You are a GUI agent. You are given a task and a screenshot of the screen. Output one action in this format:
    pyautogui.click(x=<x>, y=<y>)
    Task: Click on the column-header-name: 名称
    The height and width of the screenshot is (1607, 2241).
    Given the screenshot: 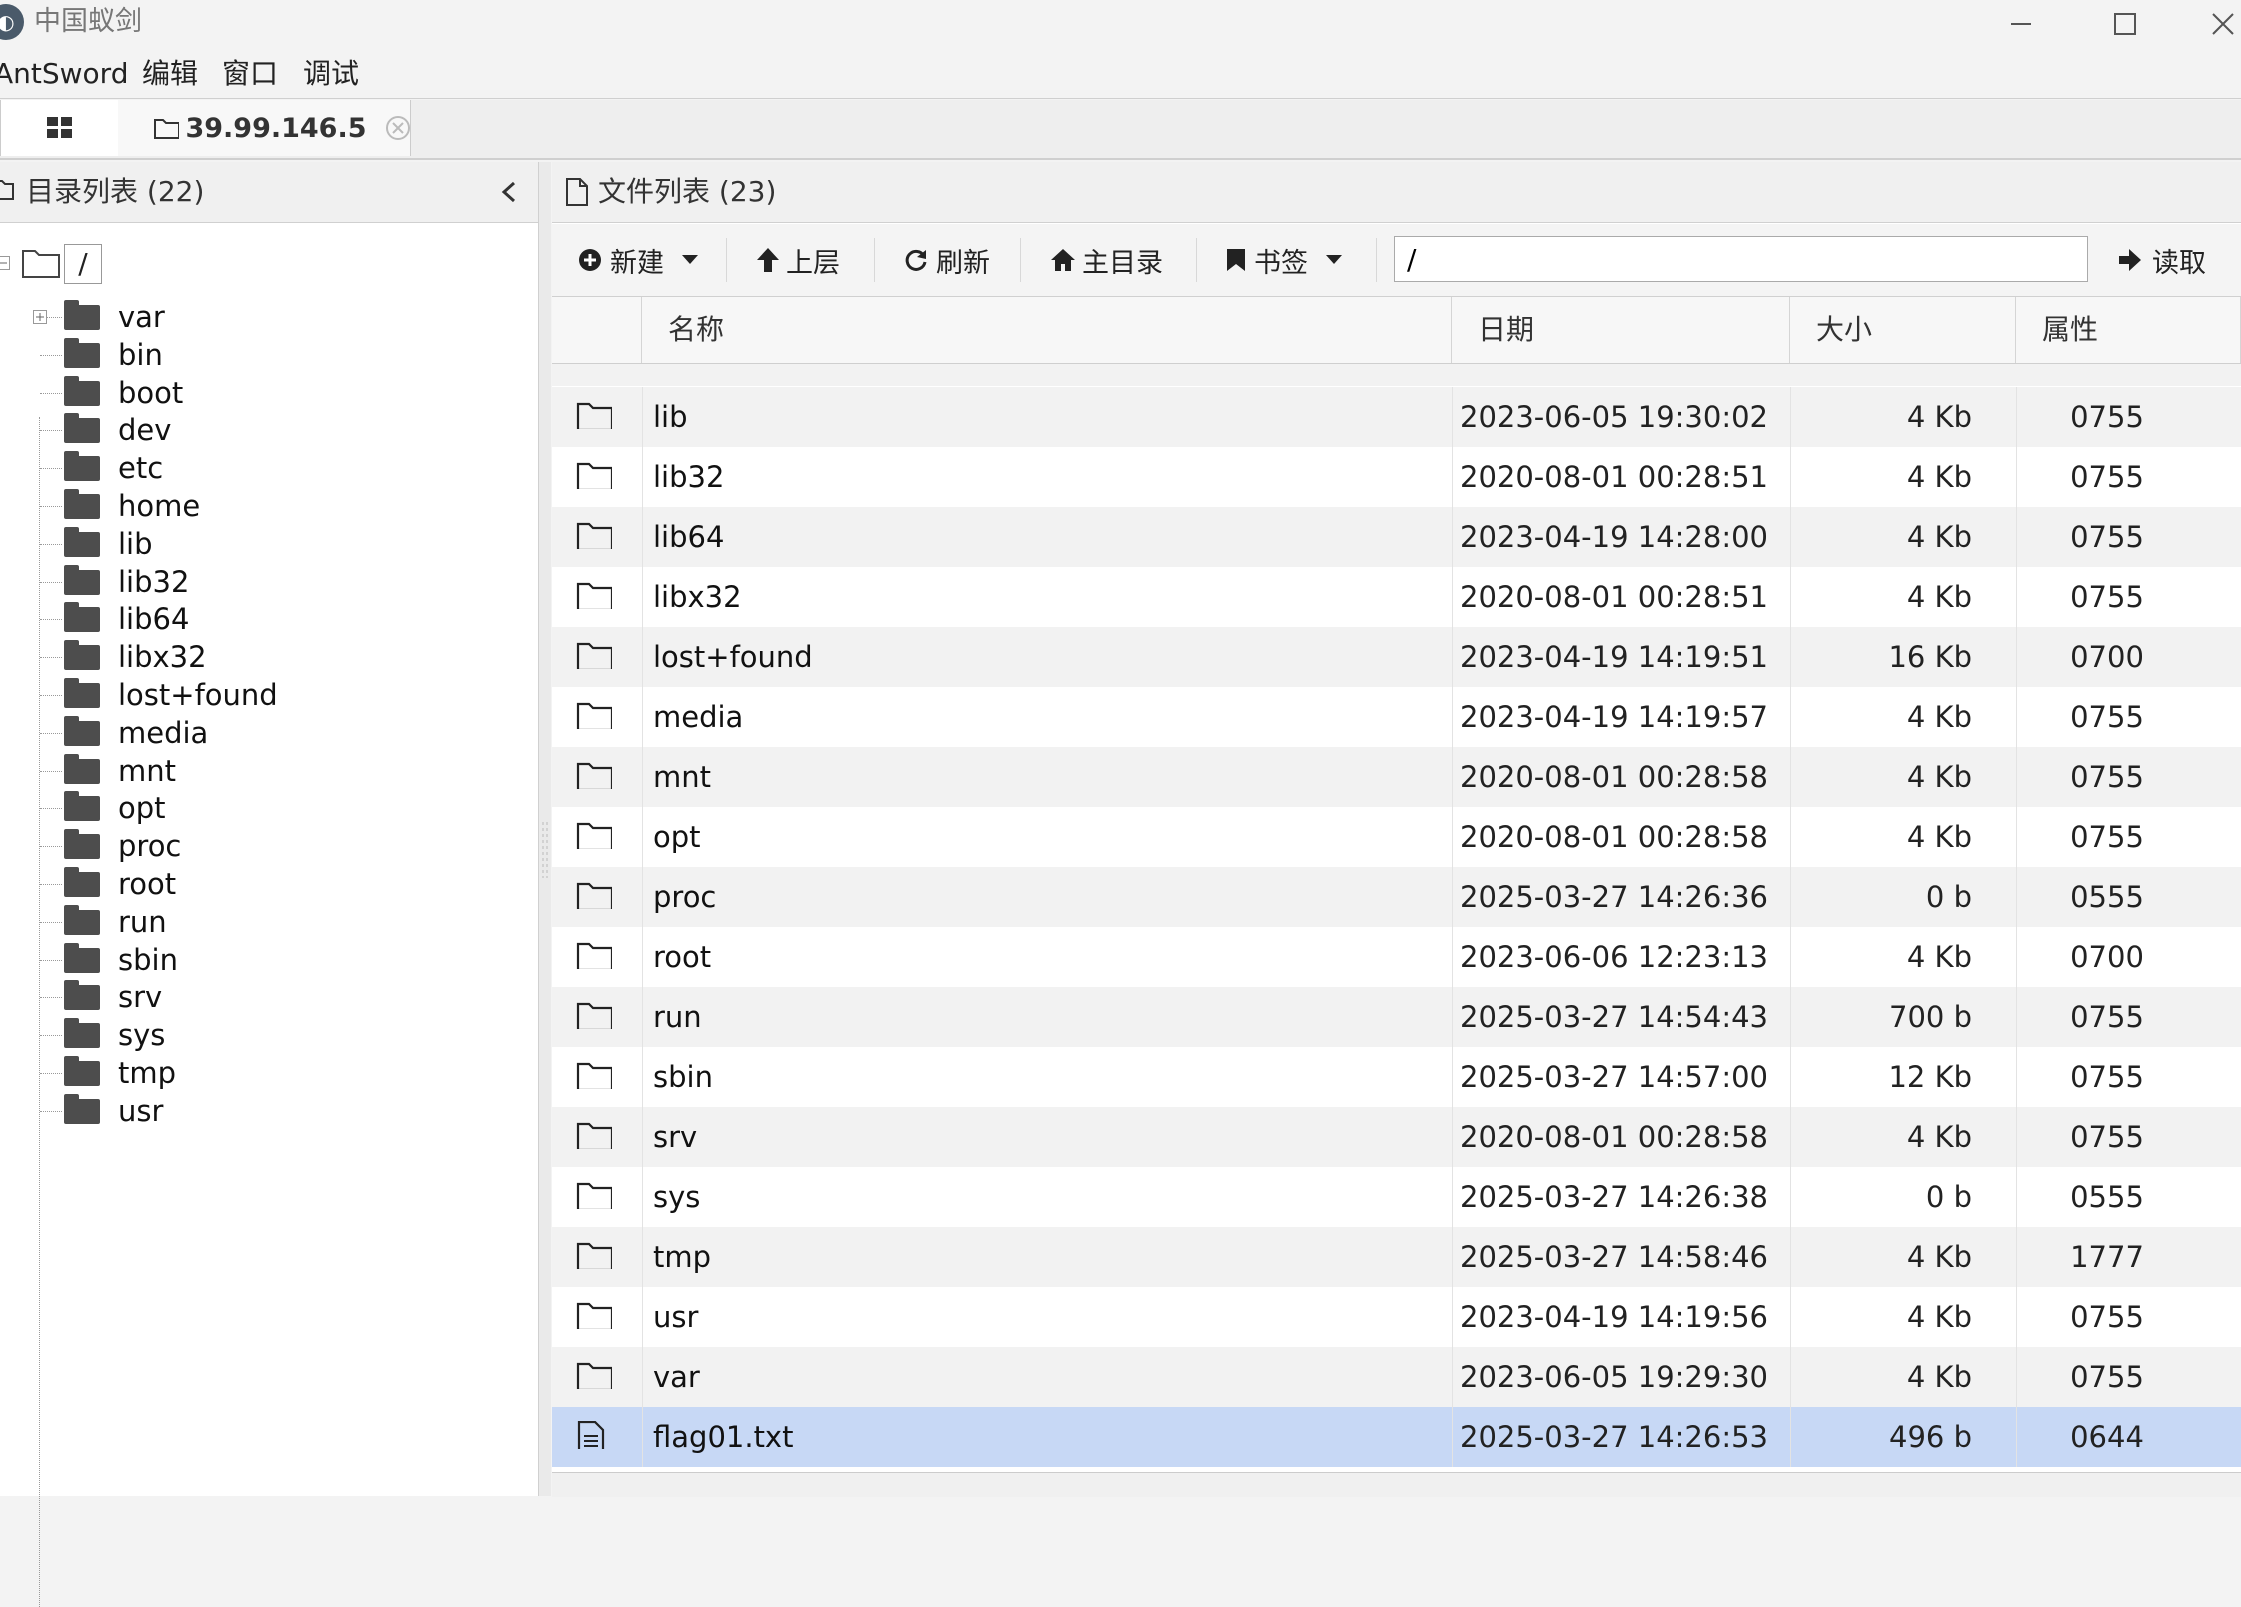 What is the action you would take?
    pyautogui.click(x=1047, y=330)
    